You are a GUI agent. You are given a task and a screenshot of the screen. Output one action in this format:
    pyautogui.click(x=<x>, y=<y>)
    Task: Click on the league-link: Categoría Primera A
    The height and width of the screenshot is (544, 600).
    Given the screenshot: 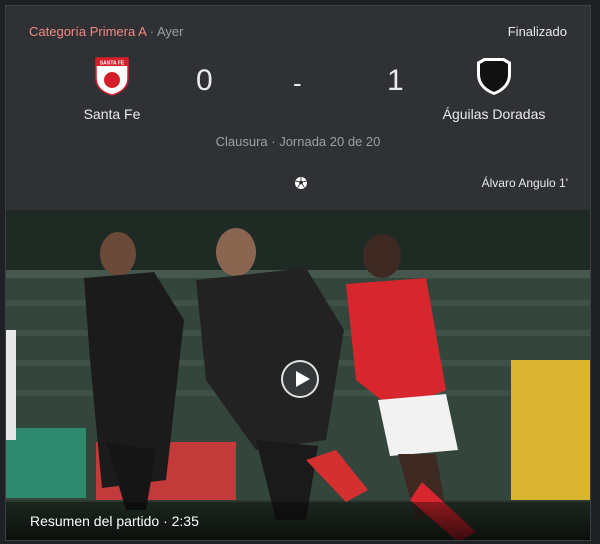 What is the action you would take?
    pyautogui.click(x=87, y=31)
    